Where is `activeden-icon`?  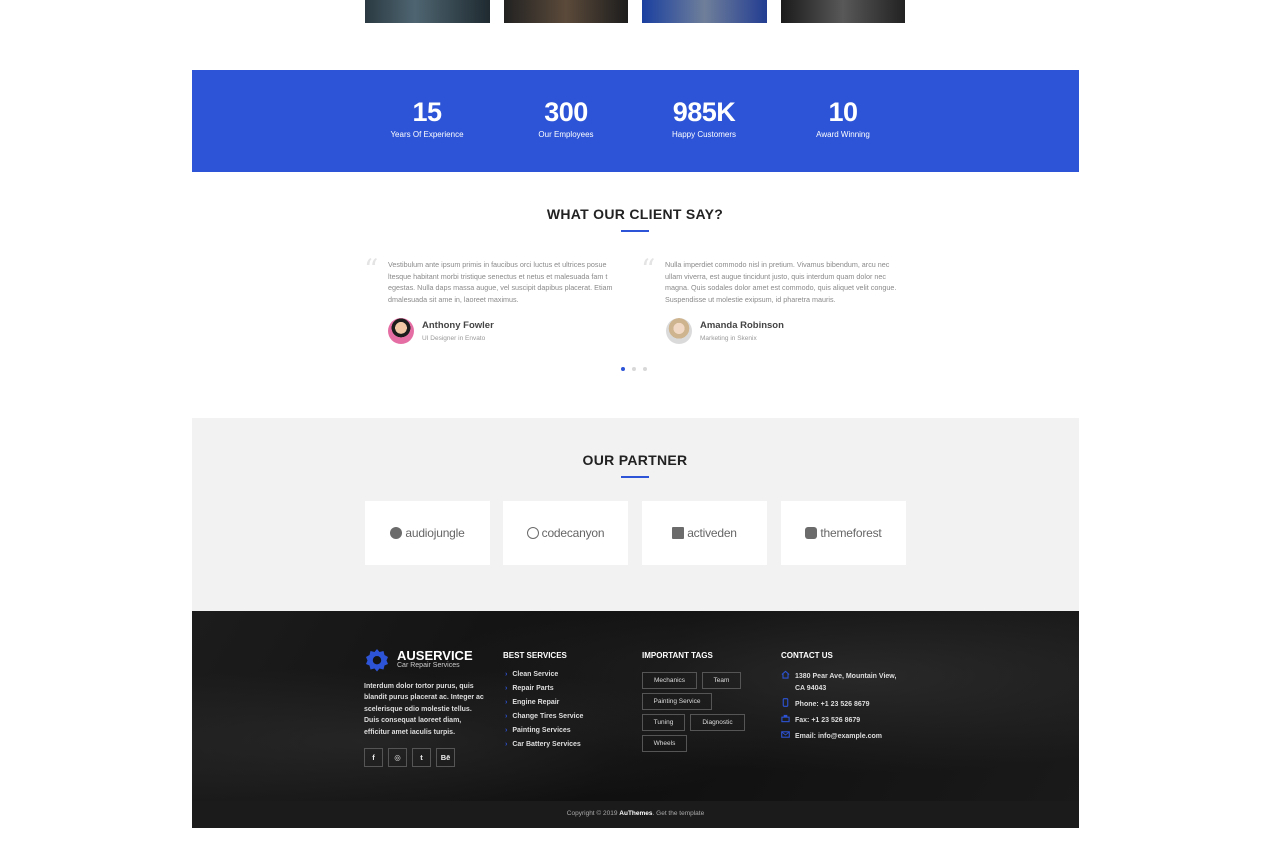 activeden-icon is located at coordinates (678, 533).